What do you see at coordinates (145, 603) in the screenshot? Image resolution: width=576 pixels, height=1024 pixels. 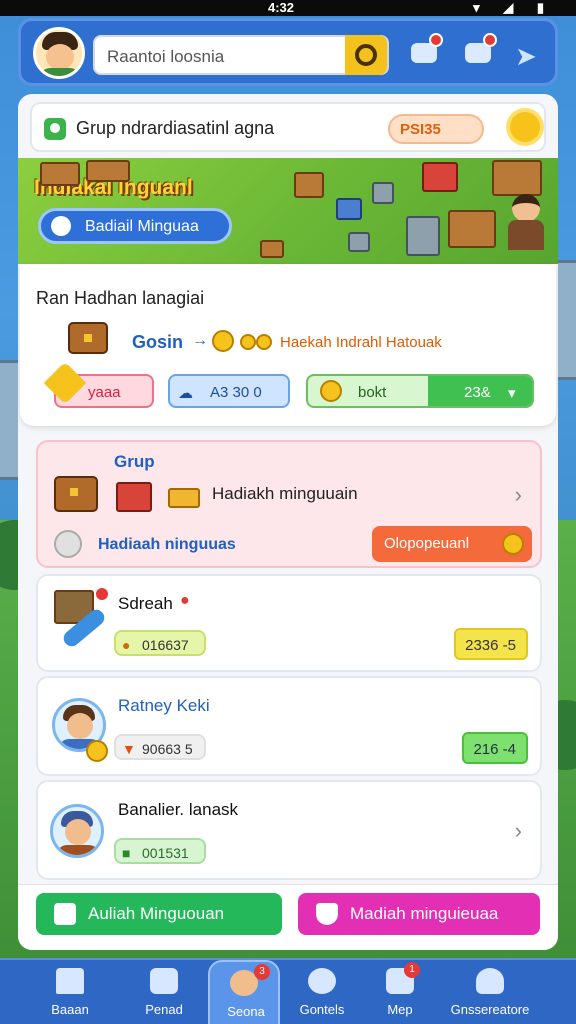 I see `list-item-title: Sdreah` at bounding box center [145, 603].